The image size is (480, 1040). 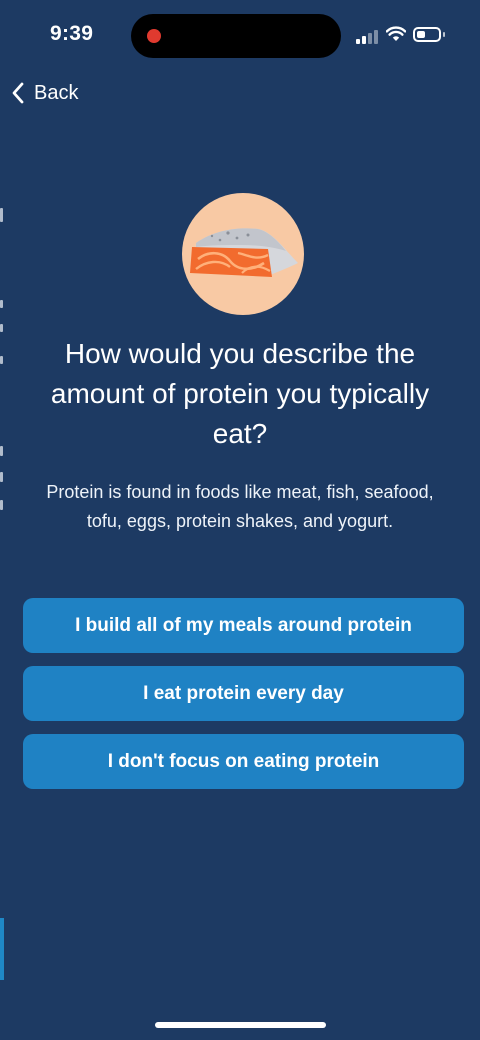 I want to click on option-label: I eat protein every day, so click(x=243, y=693).